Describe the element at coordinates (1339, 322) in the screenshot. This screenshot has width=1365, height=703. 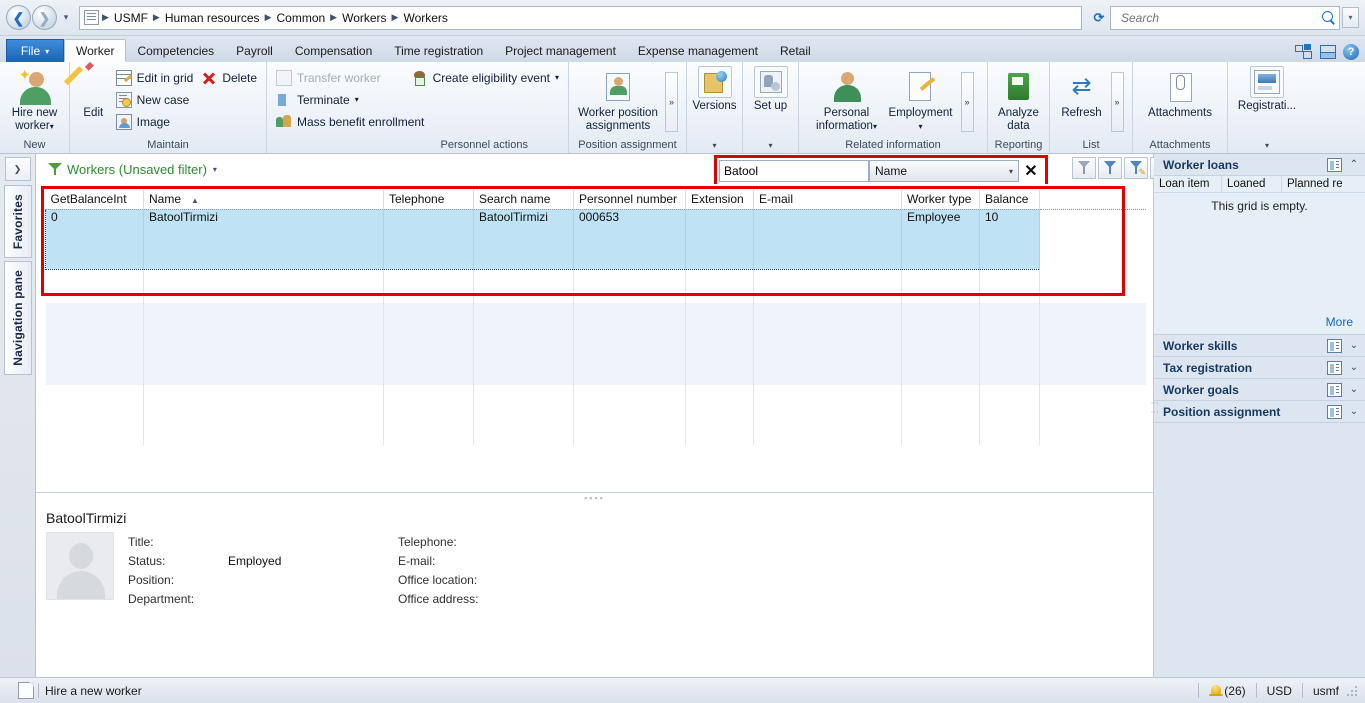
I see `more-link: More` at that location.